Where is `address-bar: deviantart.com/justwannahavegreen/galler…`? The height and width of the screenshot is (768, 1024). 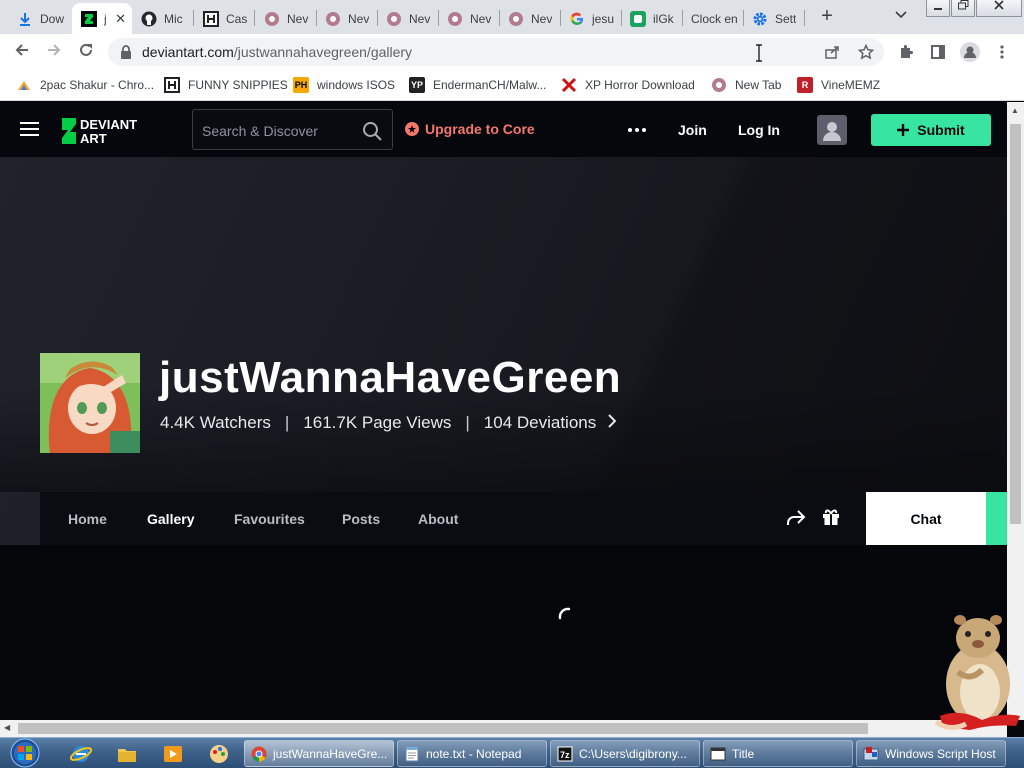
address-bar: deviantart.com/justwannahavegreen/galler… is located at coordinates (496, 52).